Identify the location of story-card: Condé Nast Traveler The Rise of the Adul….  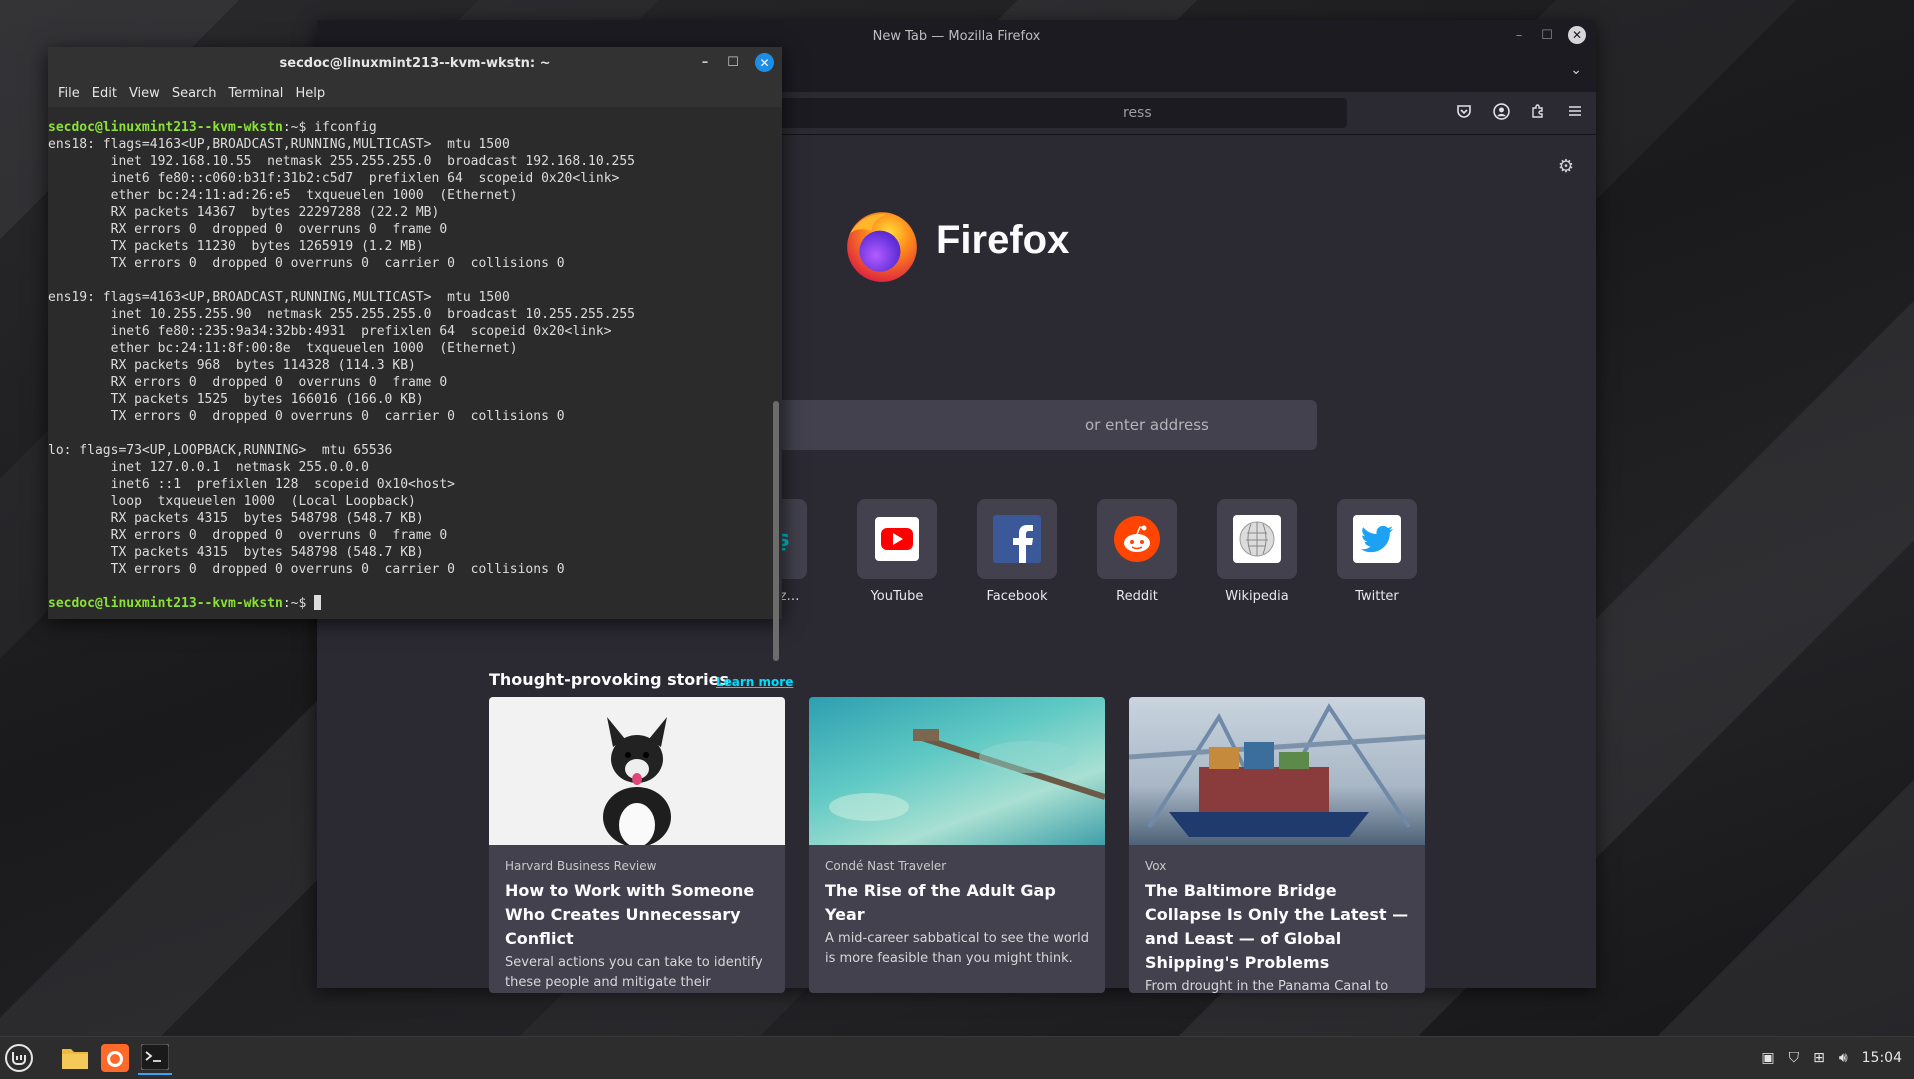
(957, 845).